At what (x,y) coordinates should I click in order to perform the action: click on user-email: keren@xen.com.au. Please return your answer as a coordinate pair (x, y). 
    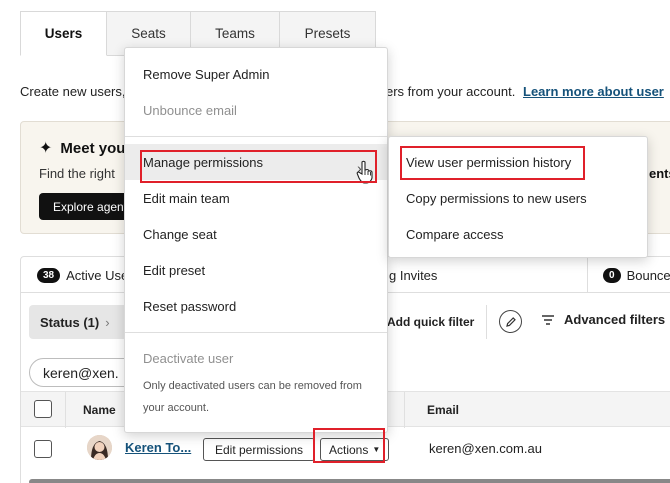
    Looking at the image, I should click on (485, 448).